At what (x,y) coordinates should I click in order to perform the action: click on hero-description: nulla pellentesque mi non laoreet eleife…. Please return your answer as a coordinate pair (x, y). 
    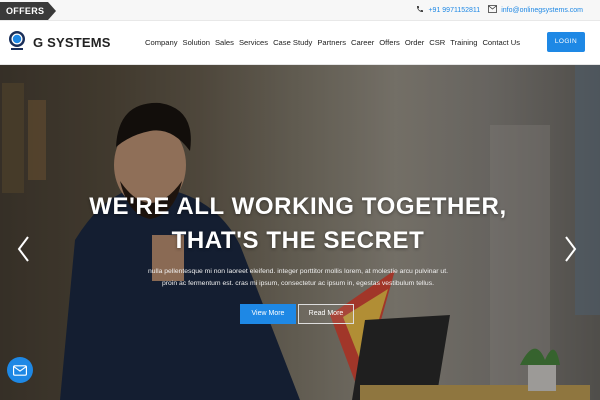
    Looking at the image, I should click on (298, 278).